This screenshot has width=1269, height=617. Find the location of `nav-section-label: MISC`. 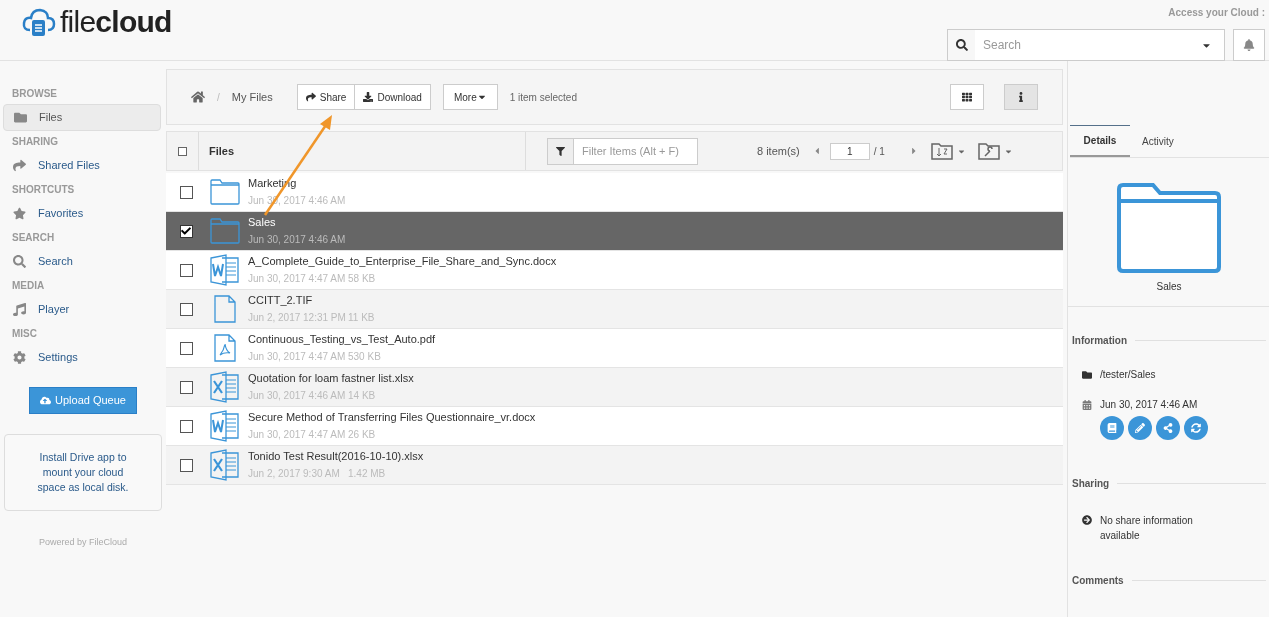

nav-section-label: MISC is located at coordinates (24, 334).